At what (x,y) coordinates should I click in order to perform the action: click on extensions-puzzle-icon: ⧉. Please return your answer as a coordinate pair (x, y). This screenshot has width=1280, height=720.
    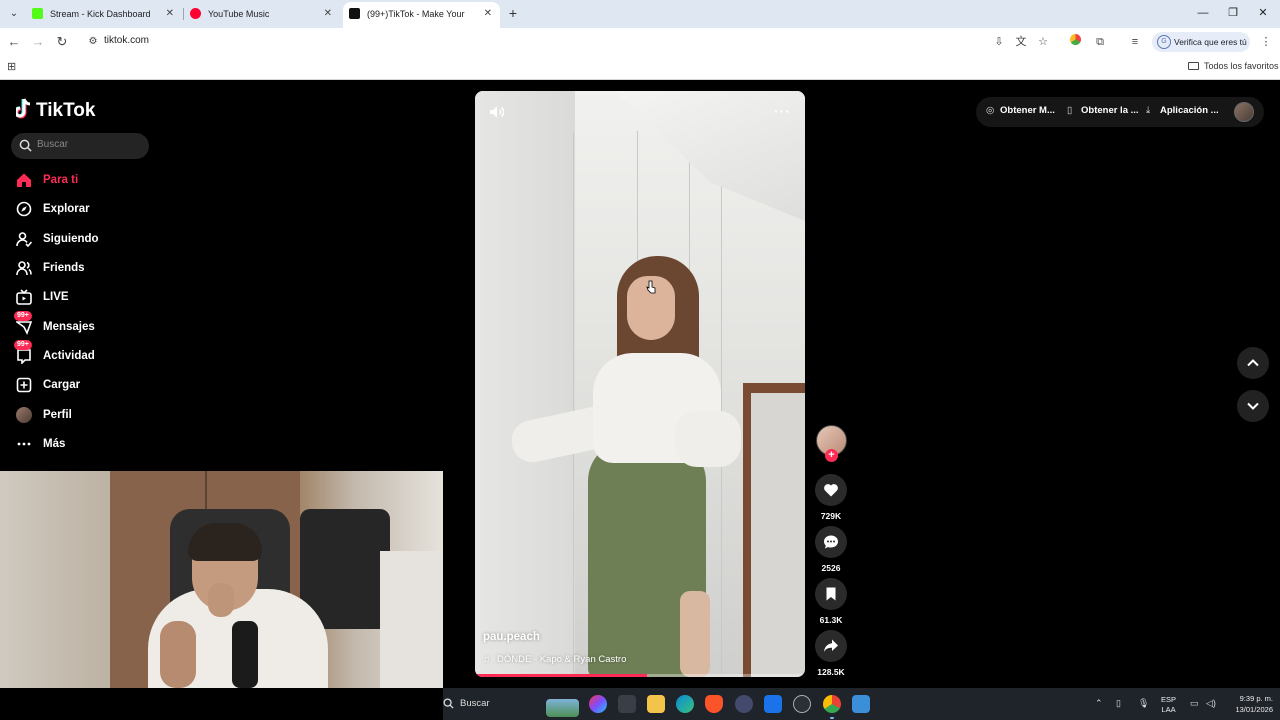
    Looking at the image, I should click on (1100, 42).